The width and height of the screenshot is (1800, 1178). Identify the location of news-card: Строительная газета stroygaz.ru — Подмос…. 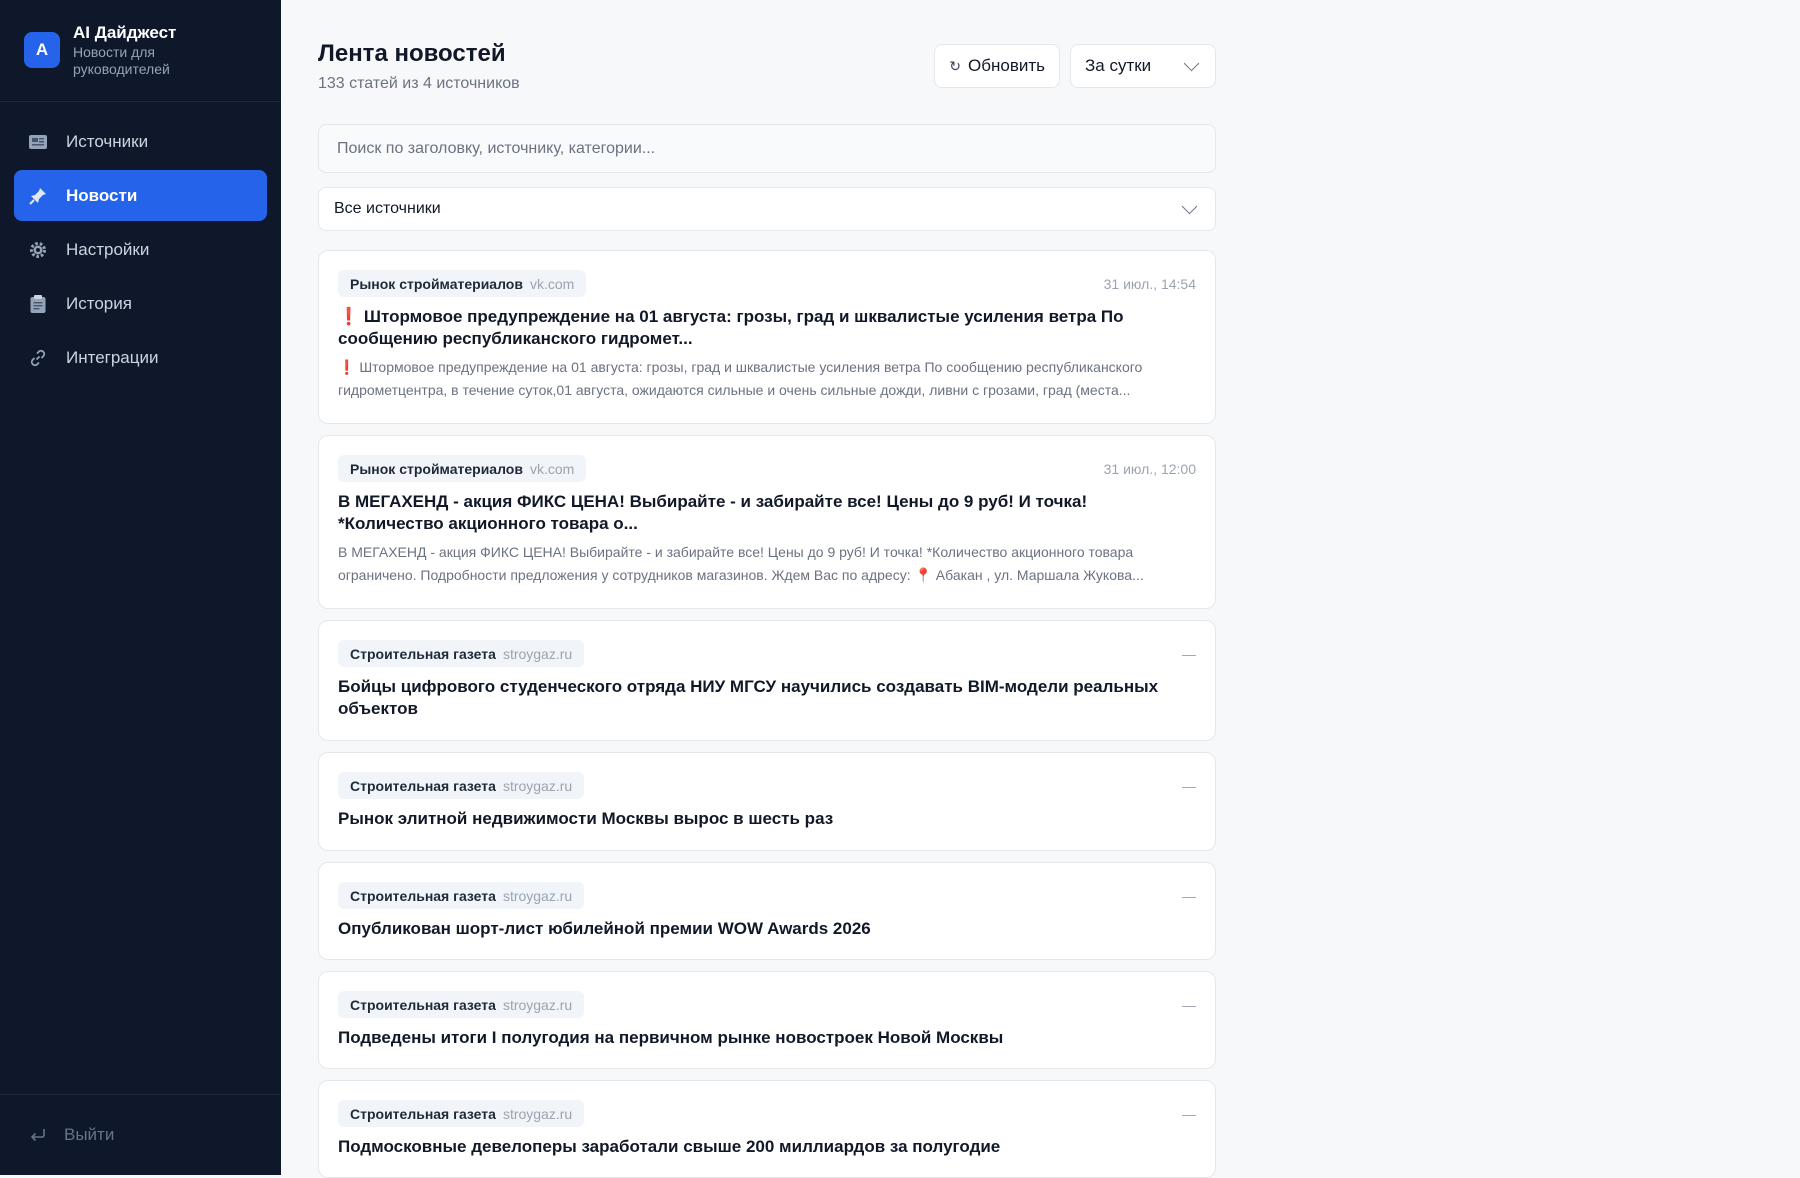
(767, 1129).